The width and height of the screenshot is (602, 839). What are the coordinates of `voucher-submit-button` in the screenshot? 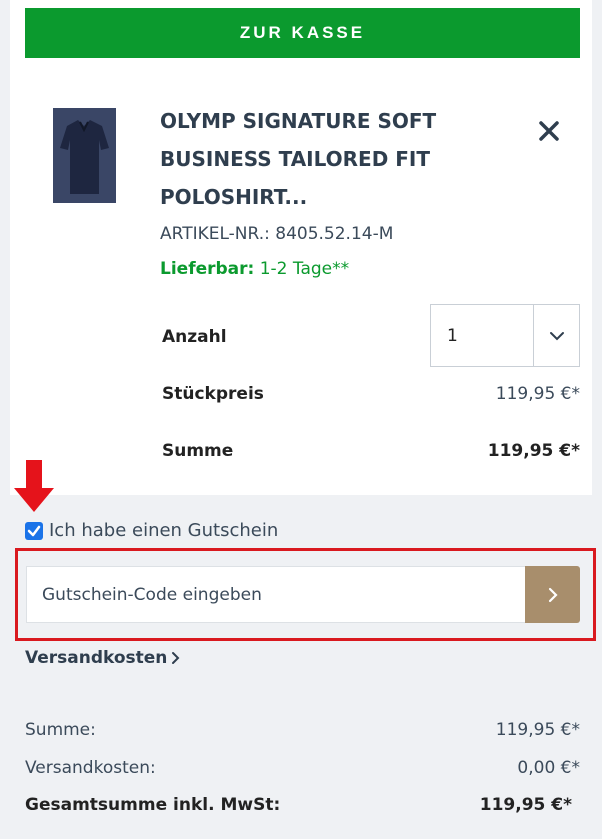 It's located at (552, 594).